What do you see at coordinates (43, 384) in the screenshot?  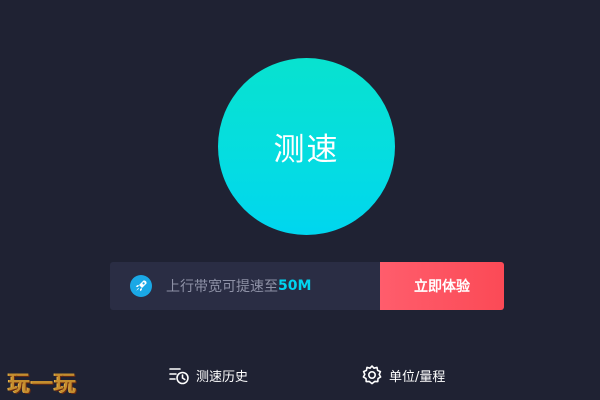 I see `watermark-logo: 玩一玩` at bounding box center [43, 384].